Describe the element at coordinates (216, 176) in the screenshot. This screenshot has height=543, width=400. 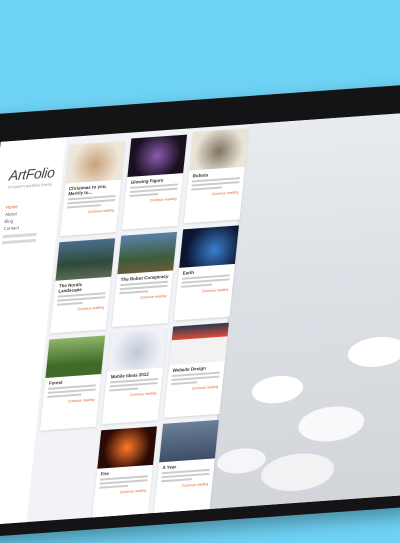
I see `portfolio-card: Robots Continue reading` at that location.